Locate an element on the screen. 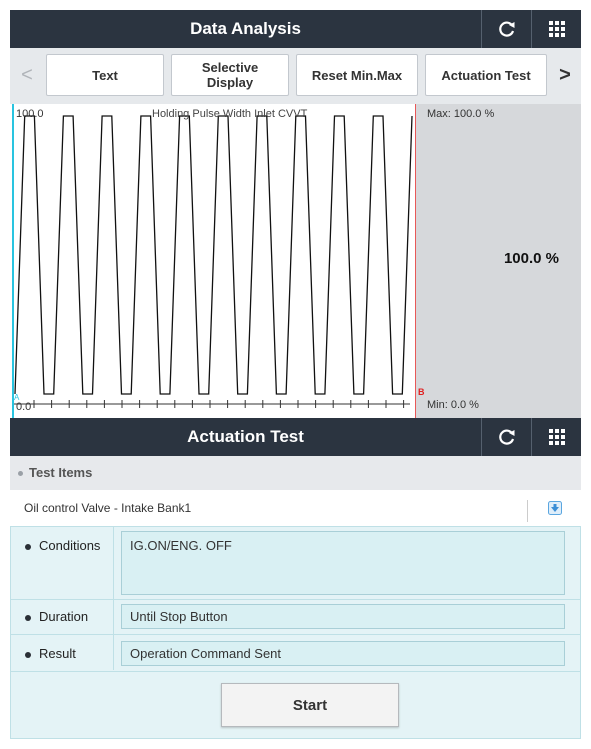 The height and width of the screenshot is (749, 591). tab-prev-arrow: < is located at coordinates (27, 75).